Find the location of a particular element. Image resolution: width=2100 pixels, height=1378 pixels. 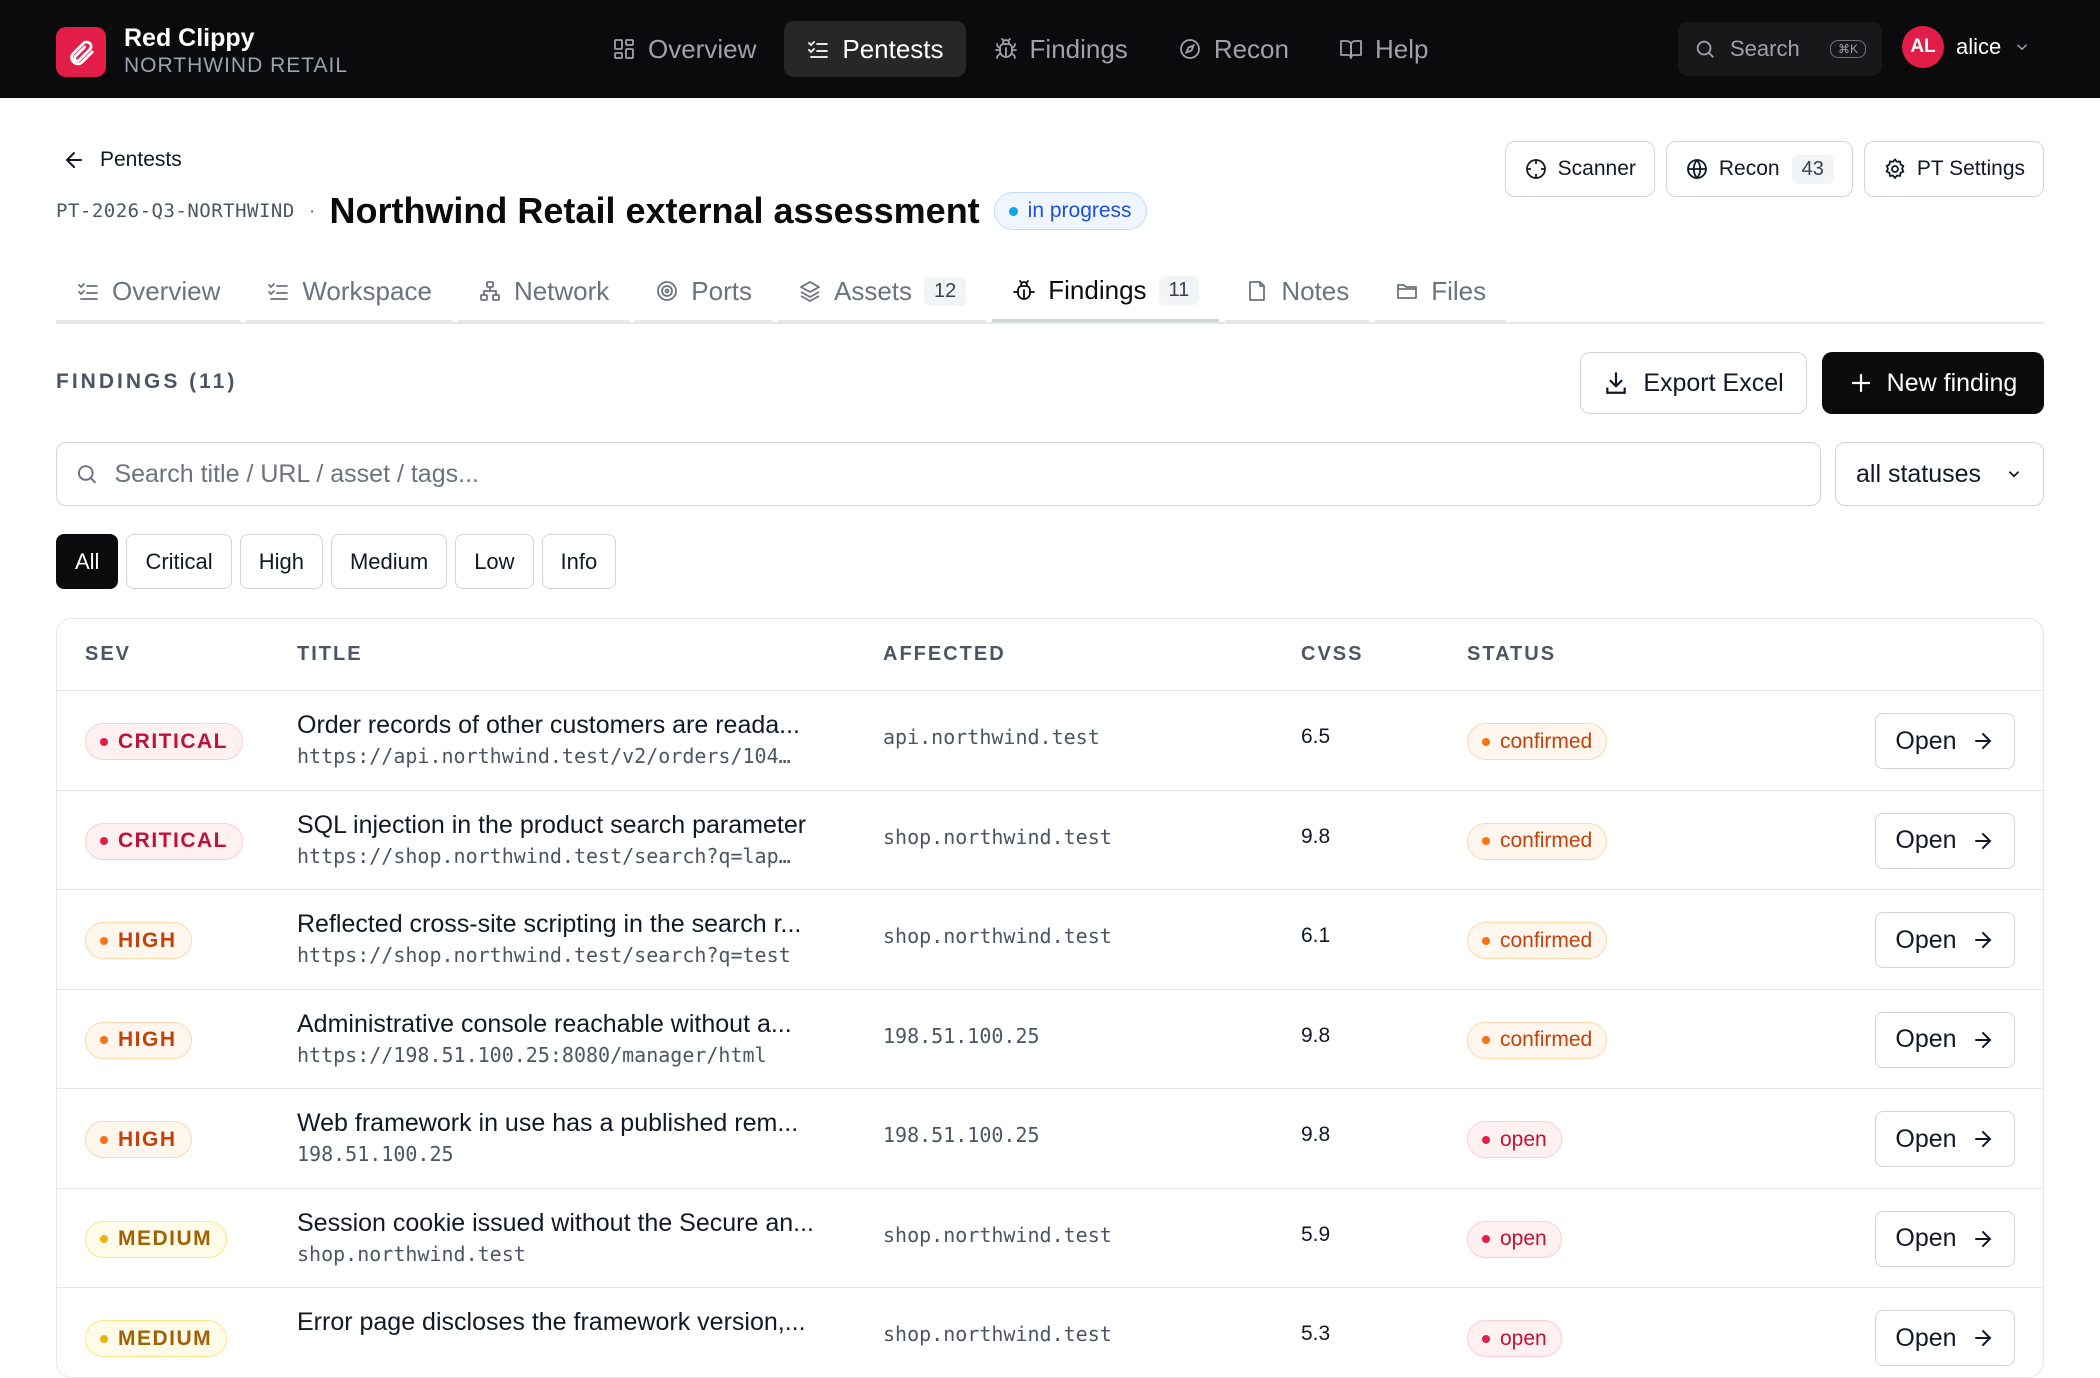

col-status: STATUS is located at coordinates (1511, 654).